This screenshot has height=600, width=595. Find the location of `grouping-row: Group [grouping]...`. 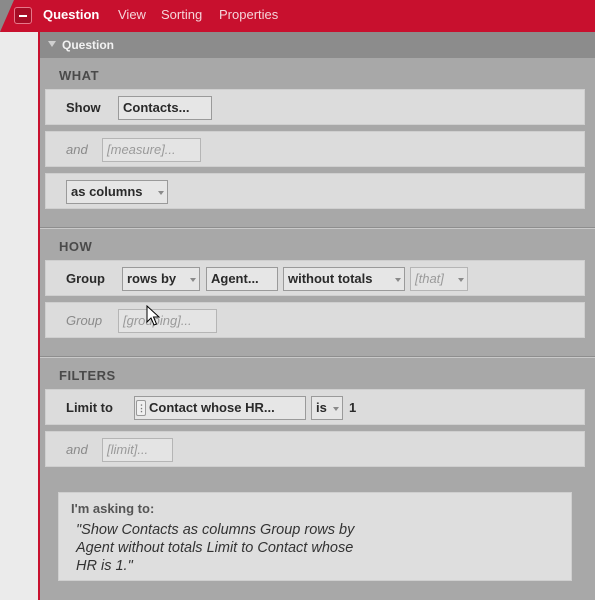

grouping-row: Group [grouping]... is located at coordinates (315, 320).